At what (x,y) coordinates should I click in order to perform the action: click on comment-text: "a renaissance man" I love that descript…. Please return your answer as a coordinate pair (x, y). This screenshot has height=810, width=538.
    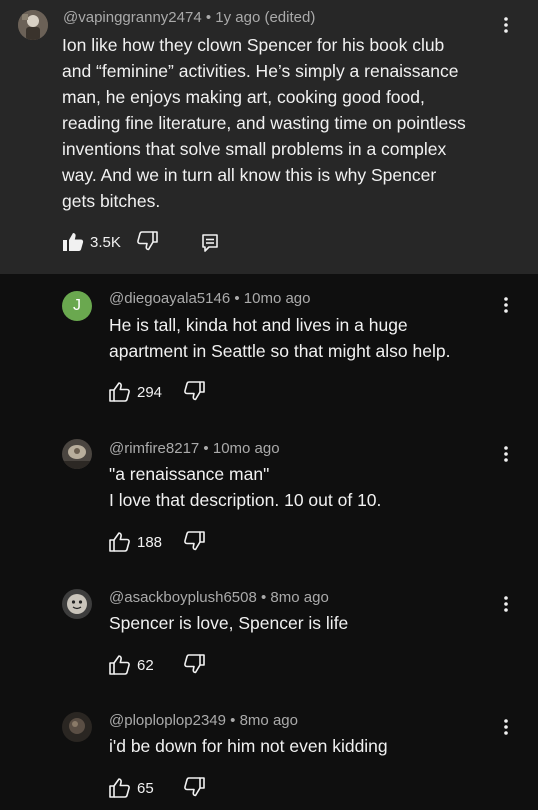
    Looking at the image, I should click on (245, 487).